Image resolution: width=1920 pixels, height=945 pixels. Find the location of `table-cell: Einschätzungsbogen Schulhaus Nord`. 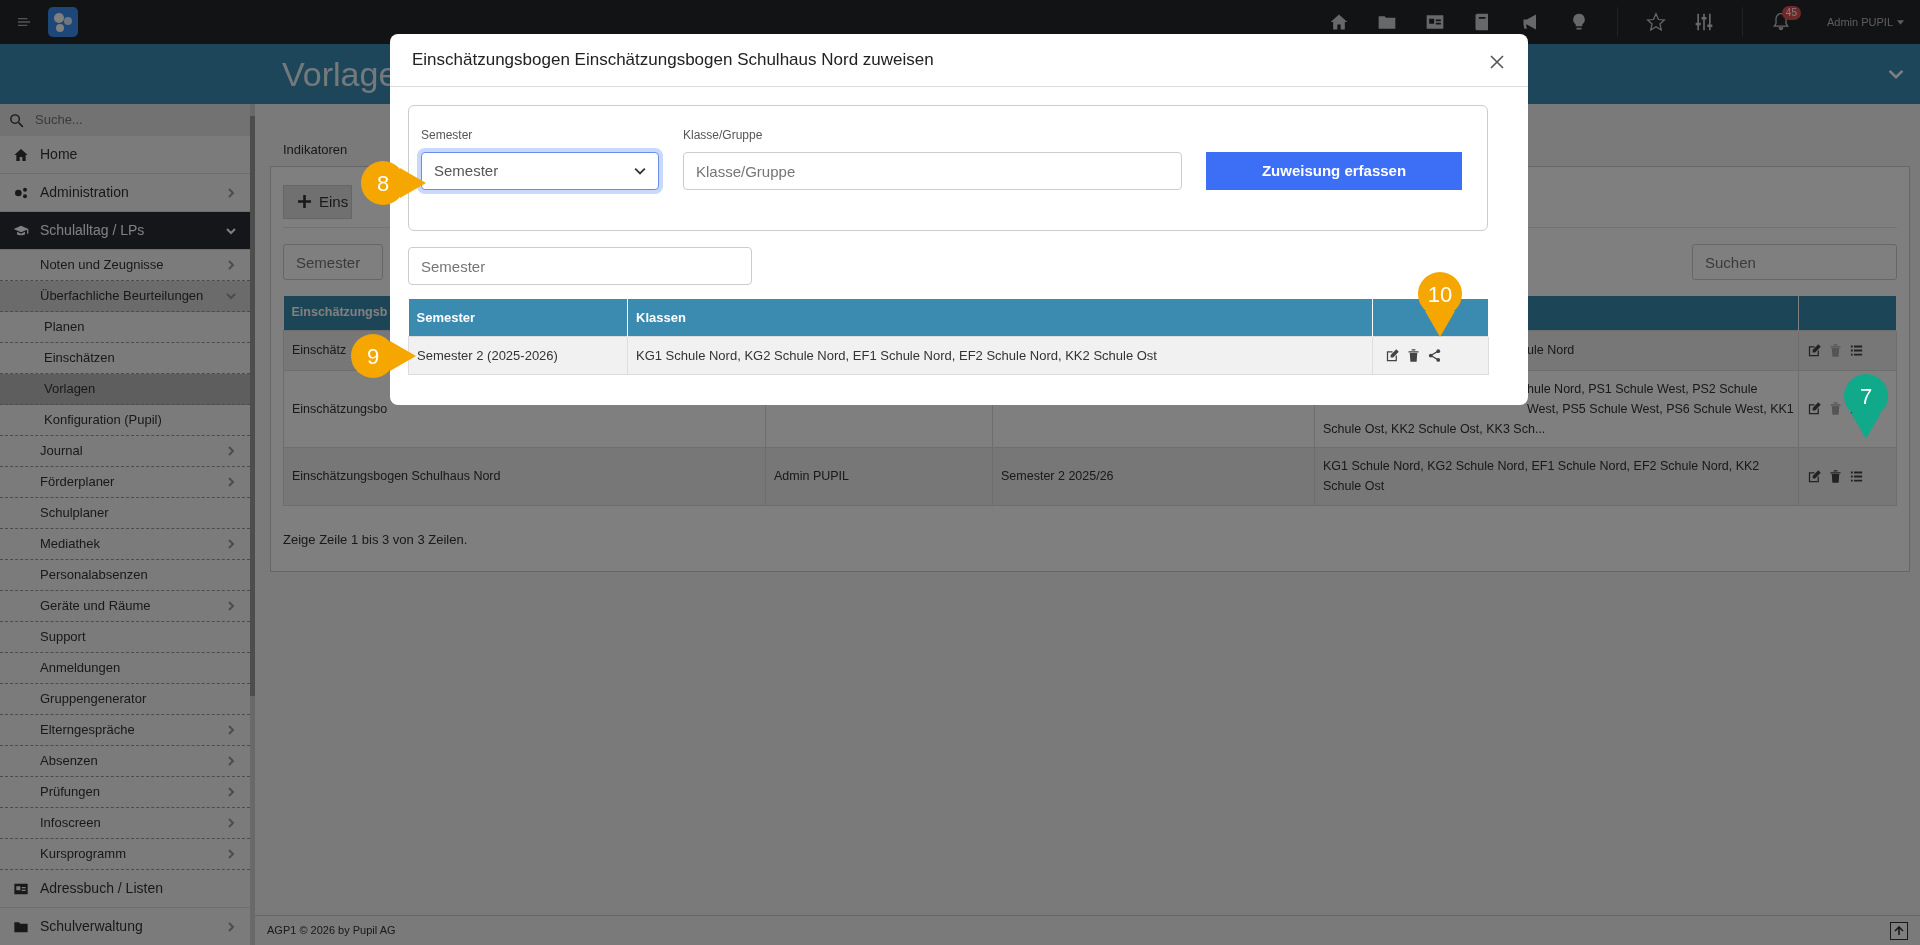

table-cell: Einschätzungsbogen Schulhaus Nord is located at coordinates (524, 476).